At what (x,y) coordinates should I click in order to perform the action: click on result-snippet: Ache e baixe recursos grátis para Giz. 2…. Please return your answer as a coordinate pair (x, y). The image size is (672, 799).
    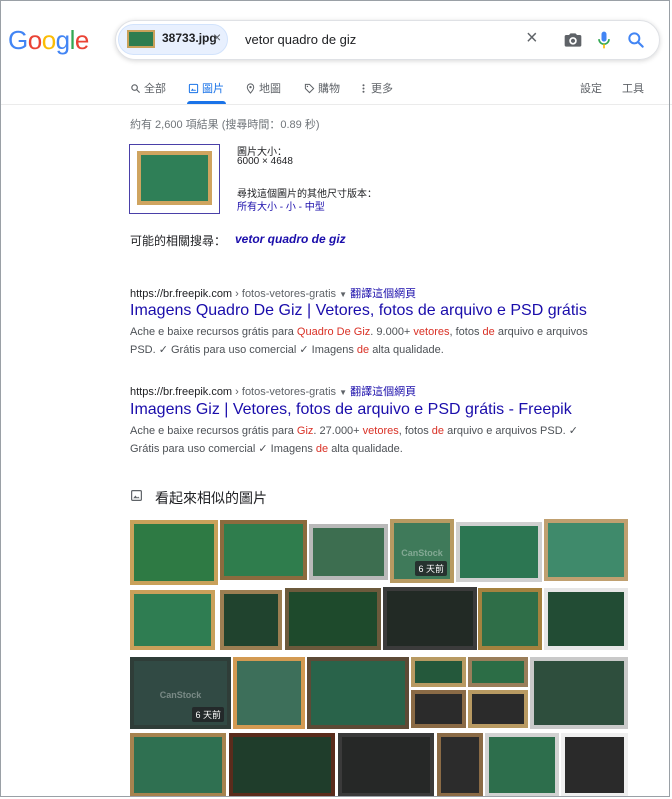
    Looking at the image, I should click on (360, 440).